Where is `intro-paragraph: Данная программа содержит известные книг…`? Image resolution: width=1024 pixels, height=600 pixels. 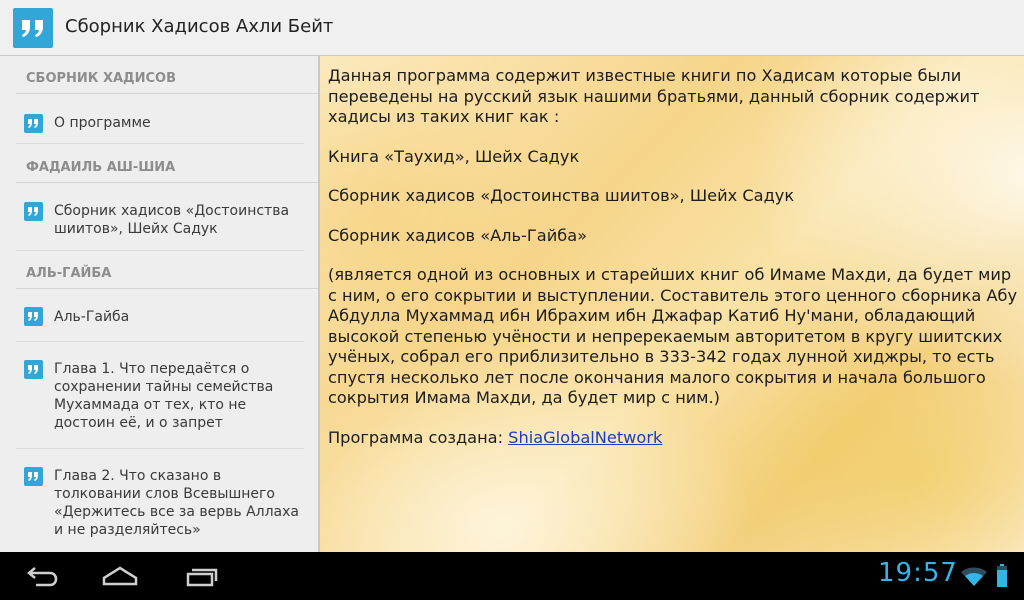
intro-paragraph: Данная программа содержит известные книг… is located at coordinates (654, 96).